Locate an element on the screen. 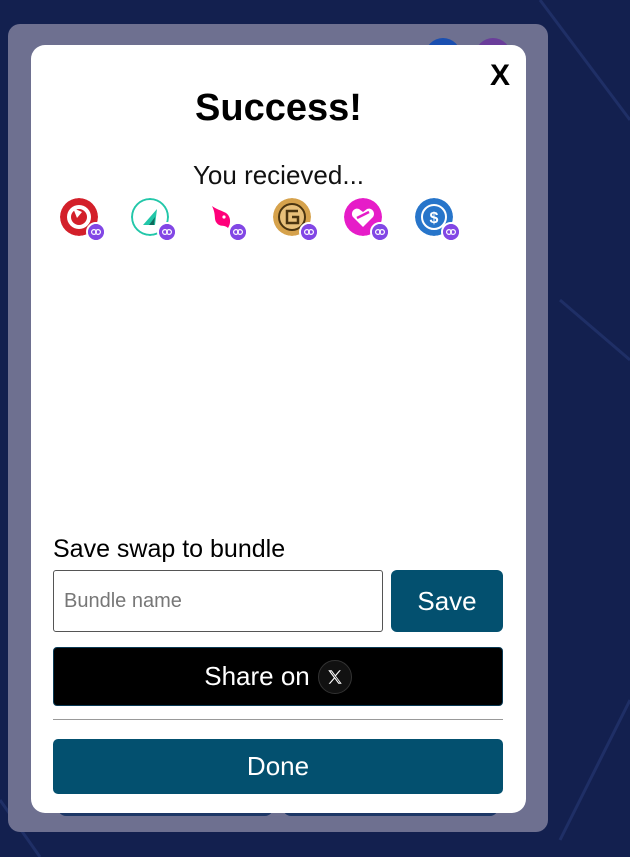  save-bundle-label: Save swap to bundle is located at coordinates (169, 549).